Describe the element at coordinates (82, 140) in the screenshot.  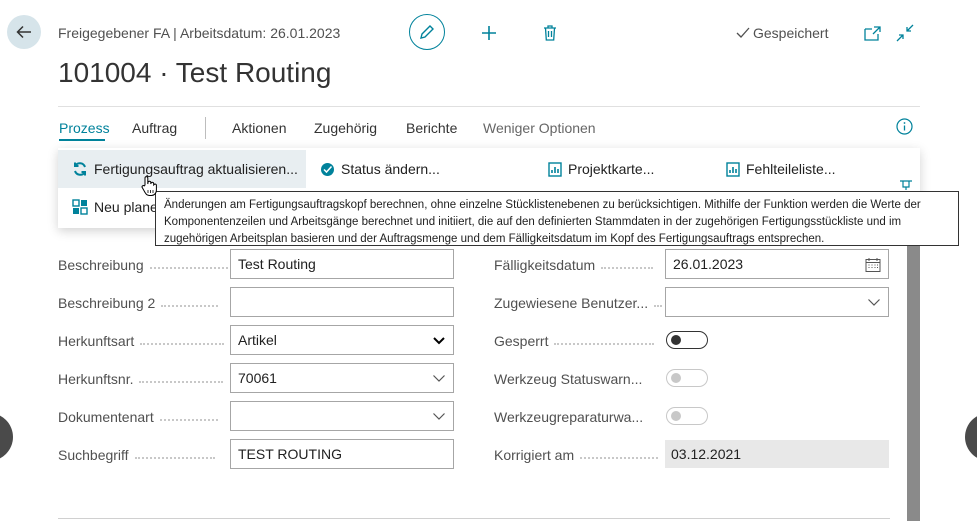
I see `tab-prozess-underline` at that location.